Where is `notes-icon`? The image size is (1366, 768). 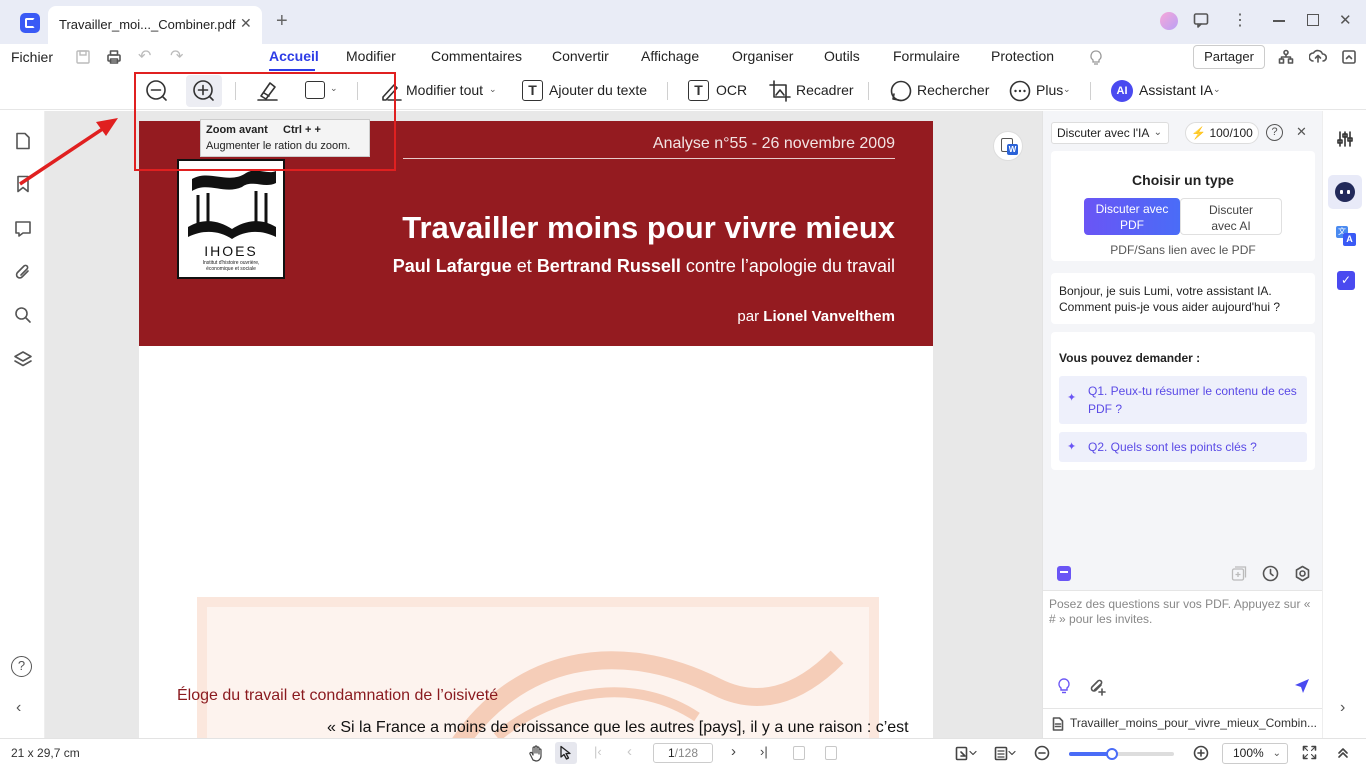 notes-icon is located at coordinates (1064, 573).